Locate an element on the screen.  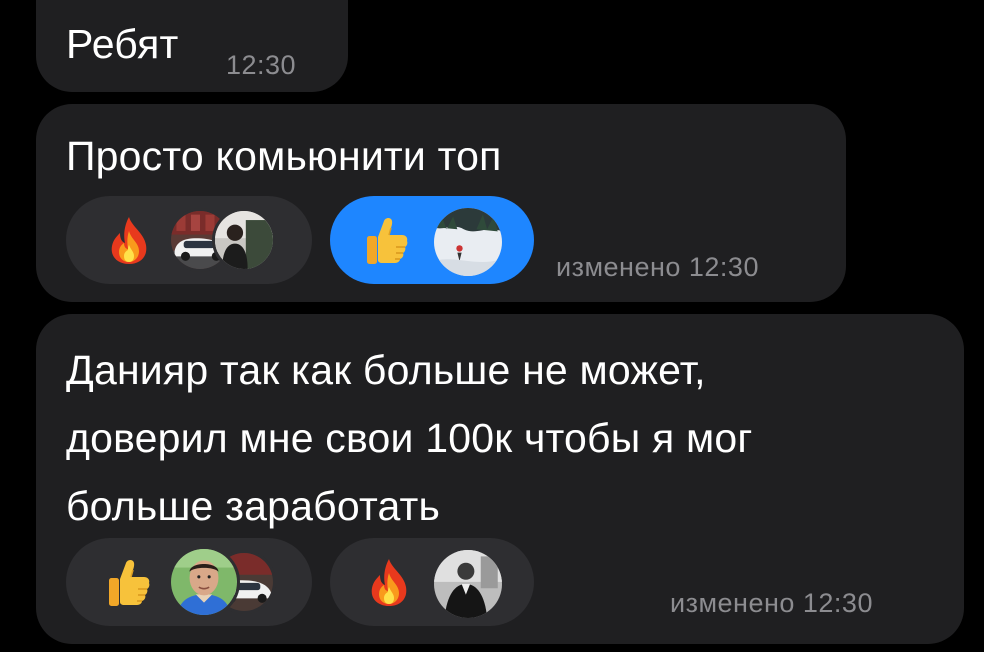
message-text: Просто комьюнити топ is located at coordinates (284, 156).